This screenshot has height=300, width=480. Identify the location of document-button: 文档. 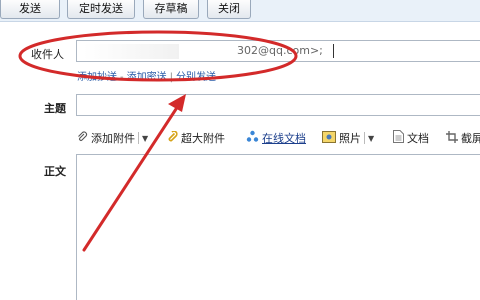
(411, 138).